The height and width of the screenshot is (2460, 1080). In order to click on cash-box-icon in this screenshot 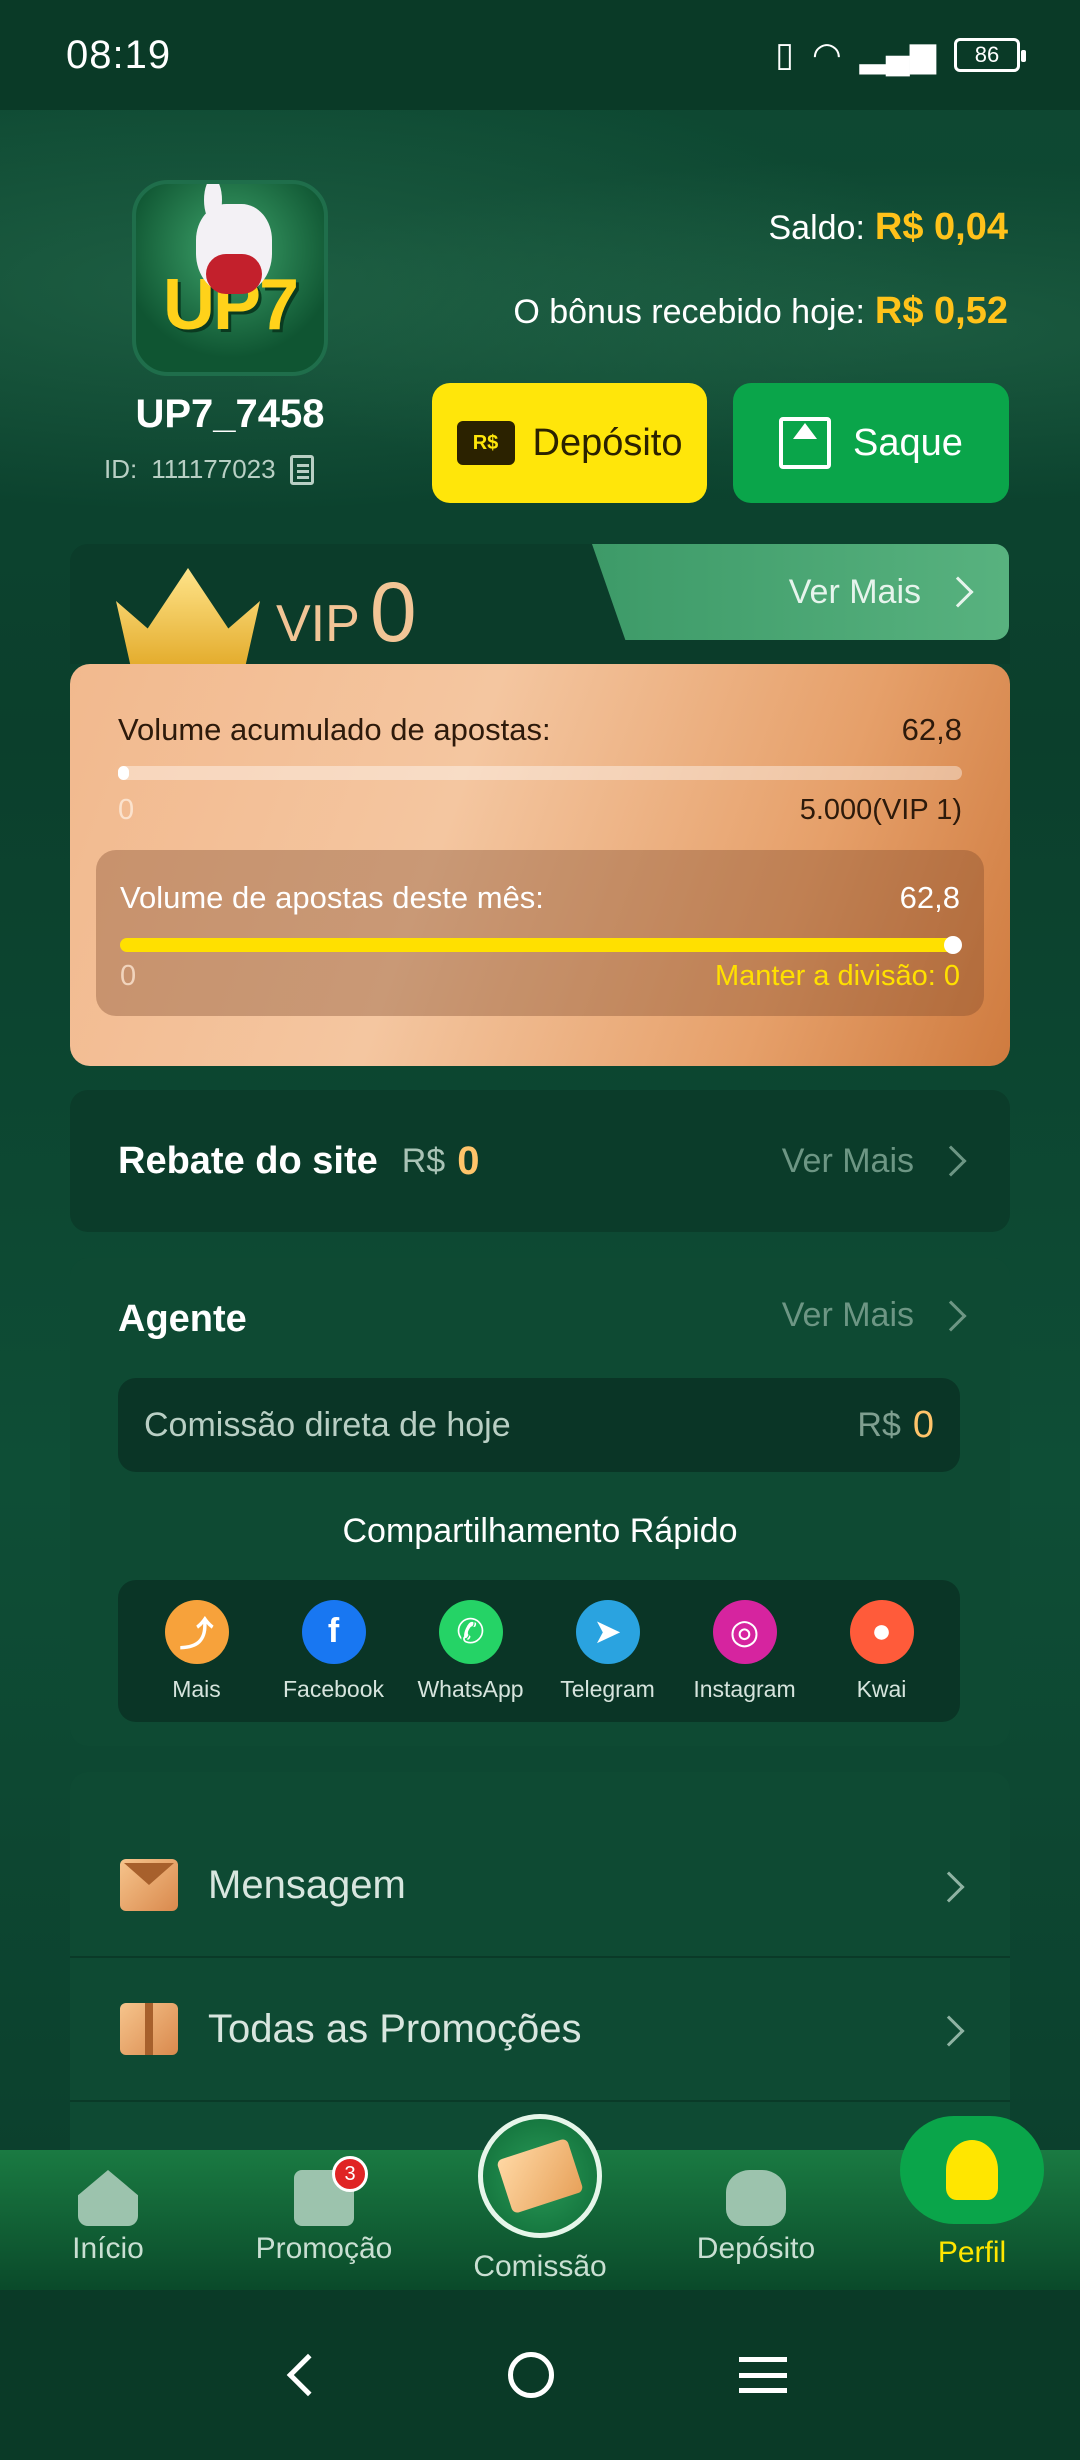, I will do `click(540, 2176)`.